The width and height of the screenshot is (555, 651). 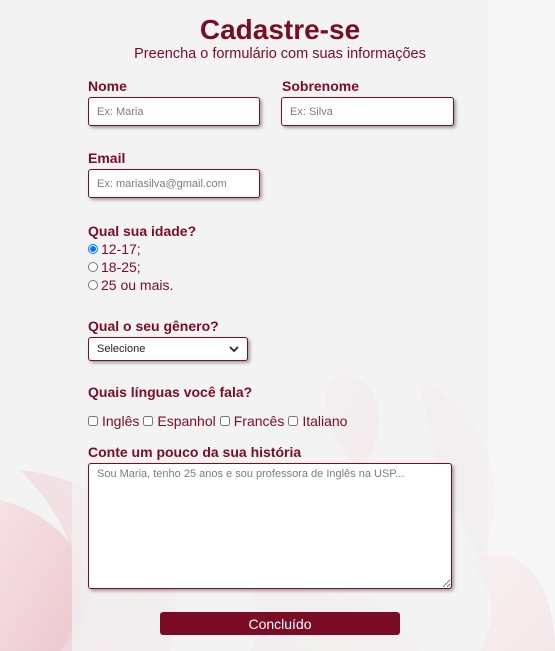 I want to click on language-checkbox-espanhol, so click(x=148, y=421).